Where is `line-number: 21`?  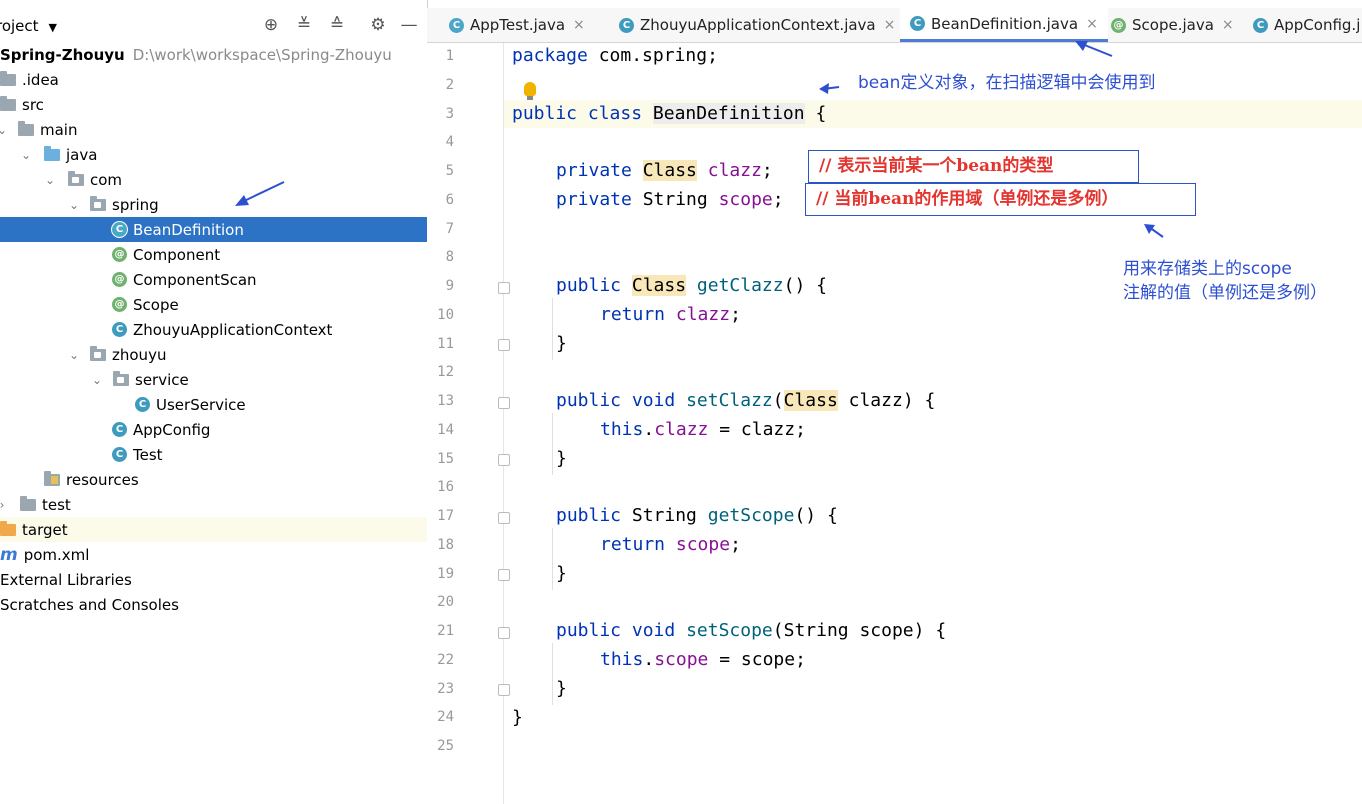
line-number: 21 is located at coordinates (445, 631).